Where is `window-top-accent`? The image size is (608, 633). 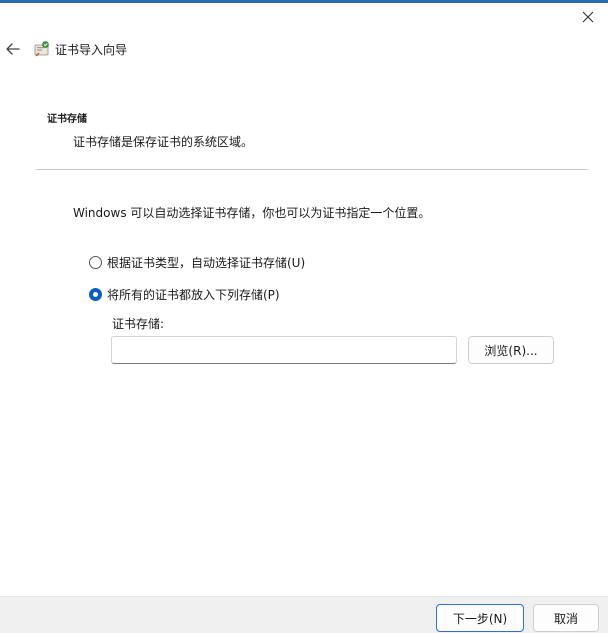 window-top-accent is located at coordinates (304, 1).